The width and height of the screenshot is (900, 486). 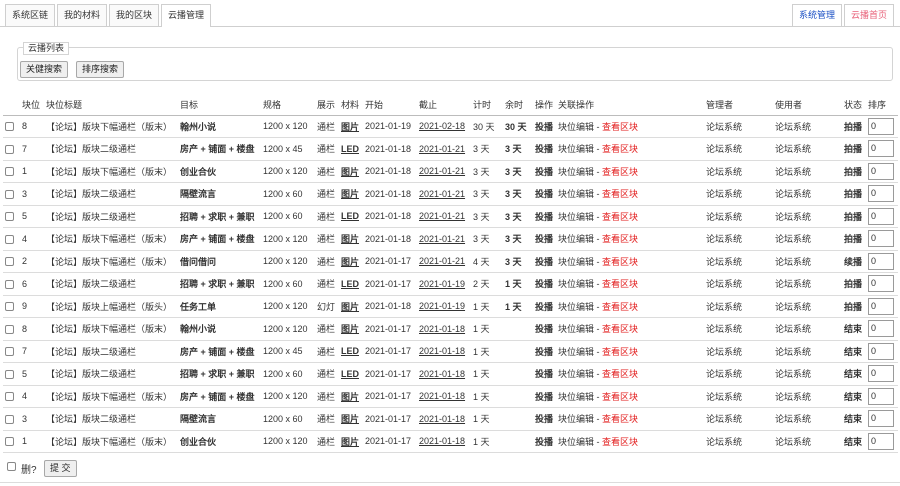 What do you see at coordinates (444, 306) in the screenshot?
I see `end-link: 2021-01-19` at bounding box center [444, 306].